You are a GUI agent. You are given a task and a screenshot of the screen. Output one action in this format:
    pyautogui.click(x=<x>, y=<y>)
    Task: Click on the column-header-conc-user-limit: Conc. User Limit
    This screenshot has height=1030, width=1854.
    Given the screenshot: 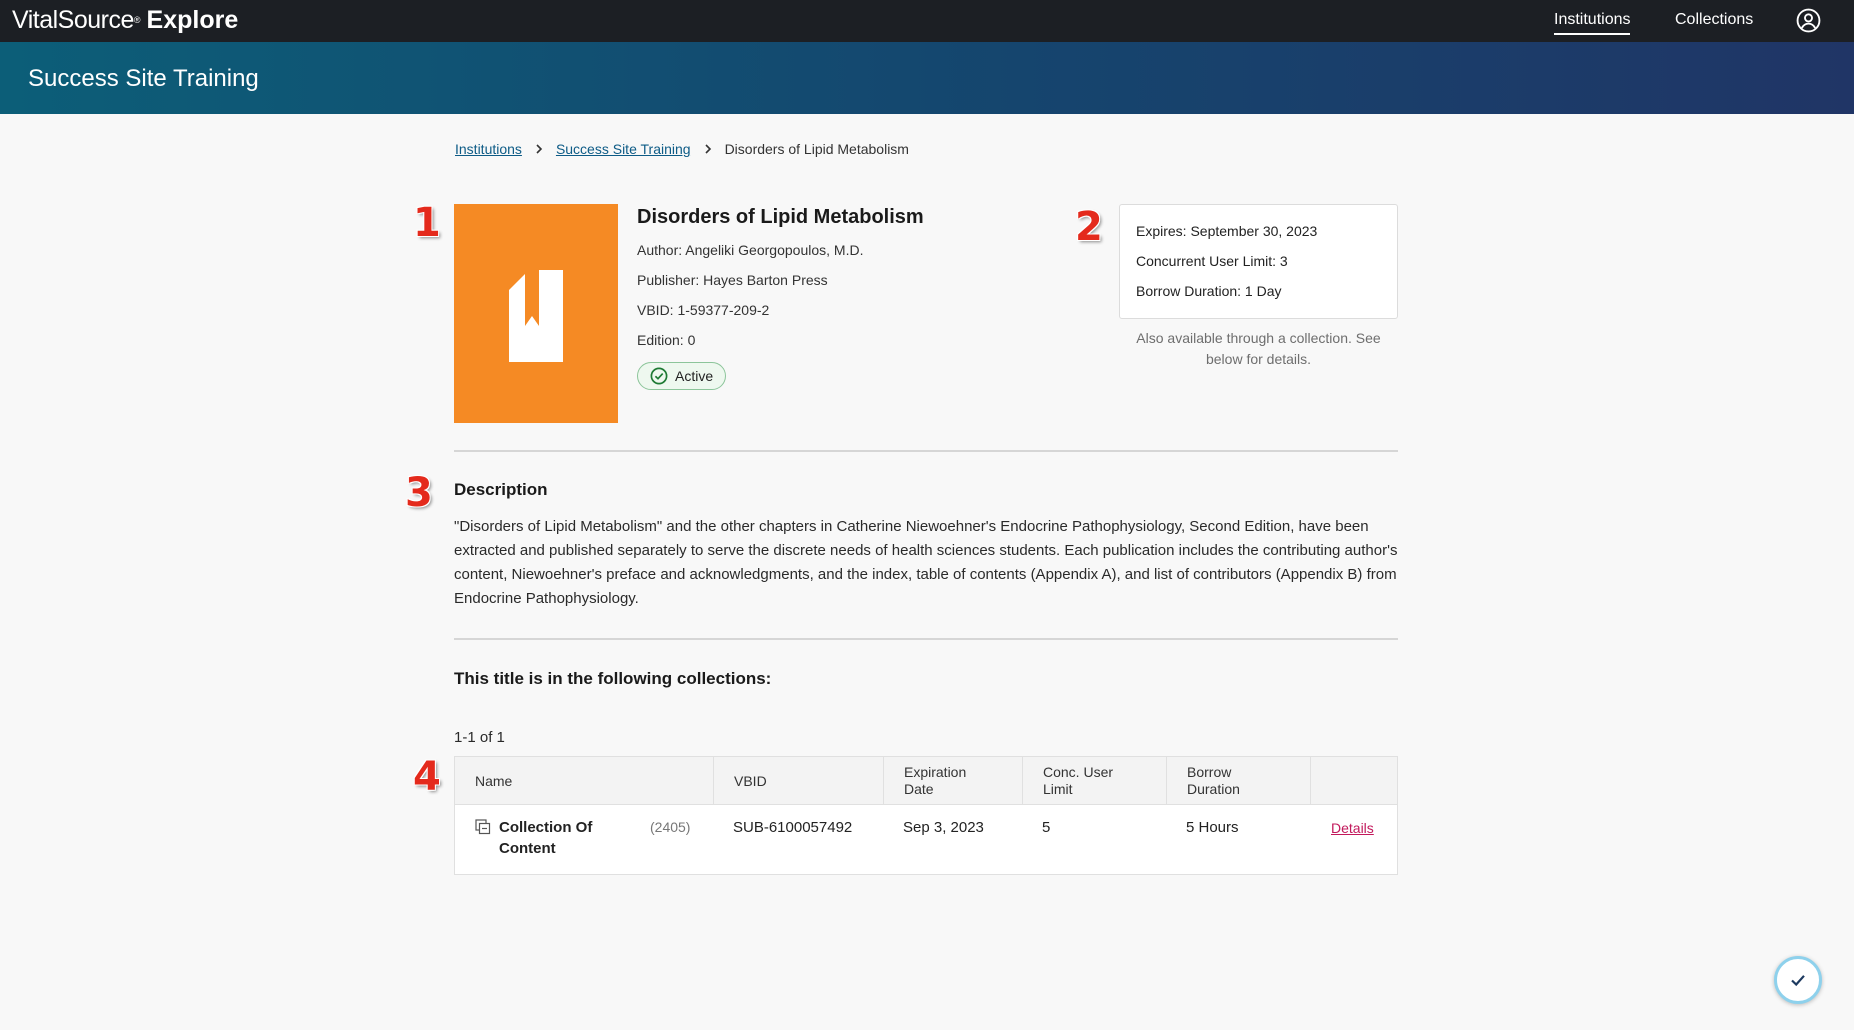 What is the action you would take?
    pyautogui.click(x=1095, y=781)
    